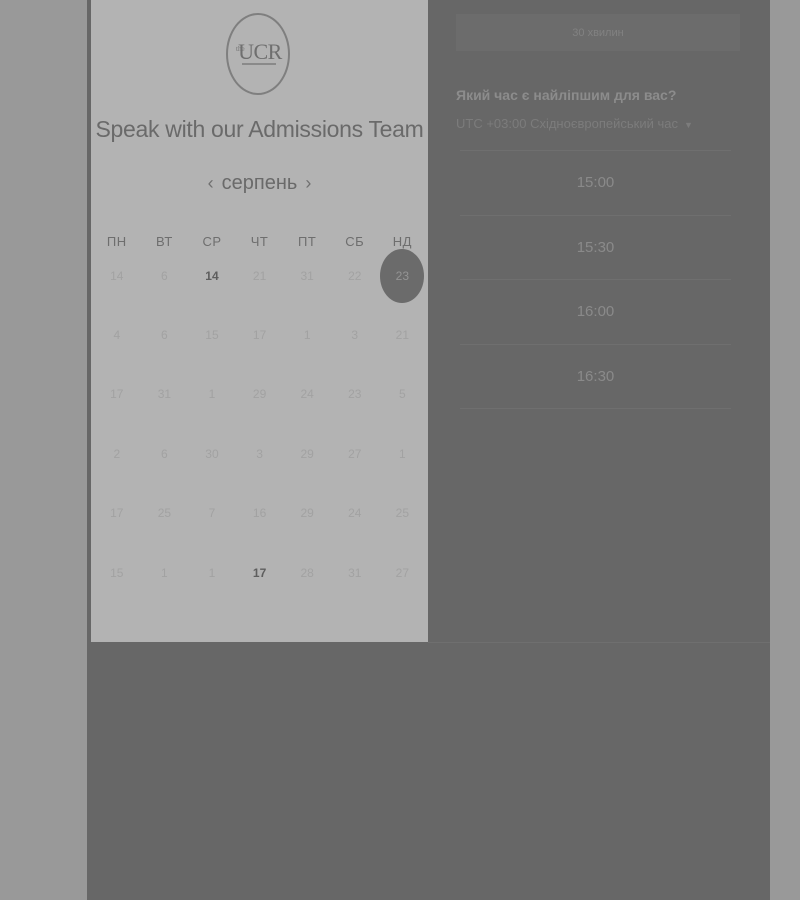 This screenshot has width=800, height=900. What do you see at coordinates (574, 123) in the screenshot?
I see `timezone-selector: UTC +03:00 Східноєвропейський час ▼` at bounding box center [574, 123].